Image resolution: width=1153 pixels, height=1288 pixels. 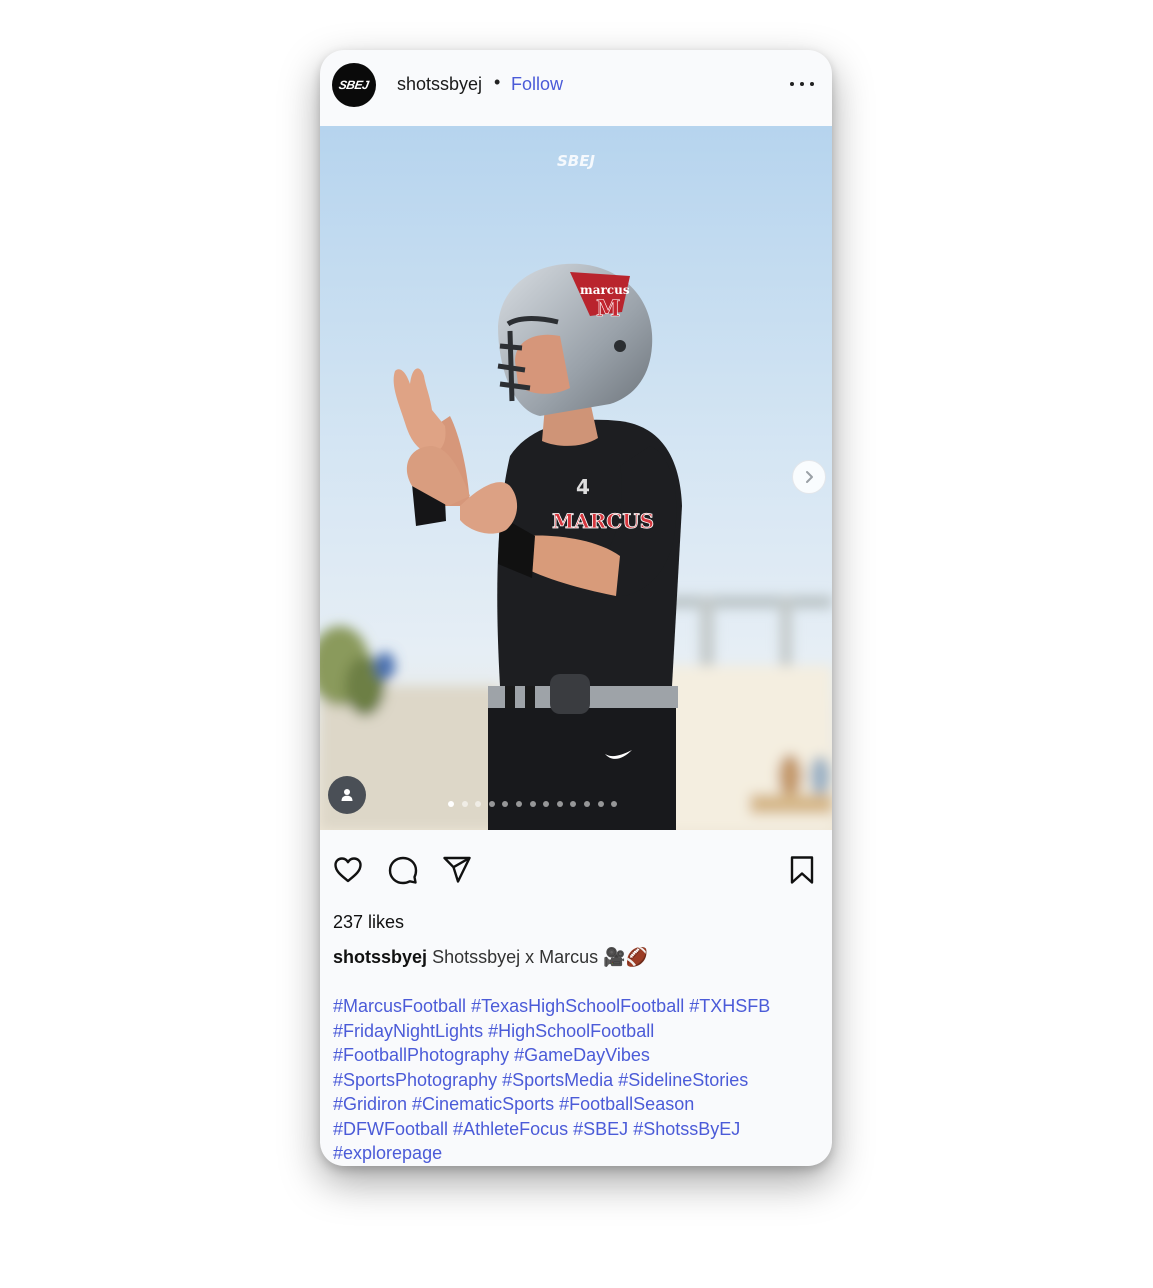 I want to click on avatar-logo: SBEJ, so click(x=354, y=85).